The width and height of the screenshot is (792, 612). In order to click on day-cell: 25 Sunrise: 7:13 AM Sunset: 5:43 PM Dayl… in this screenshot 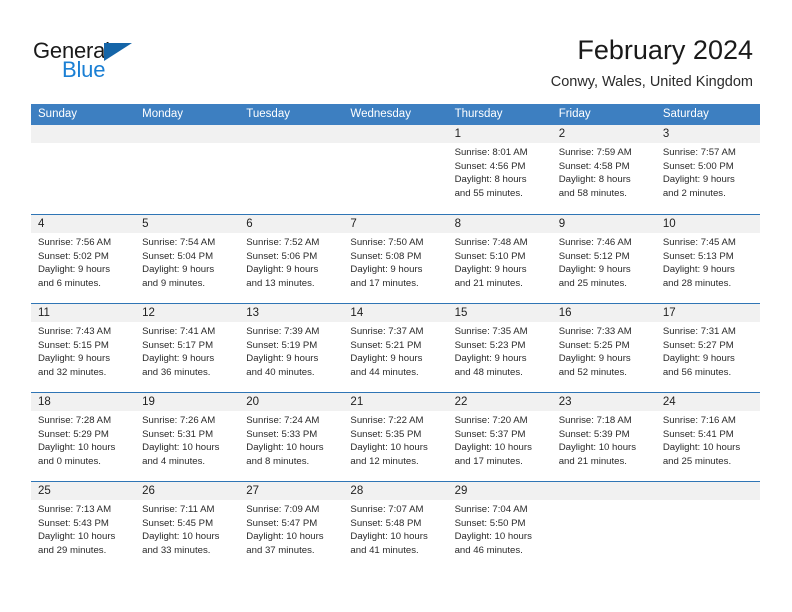, I will do `click(83, 526)`.